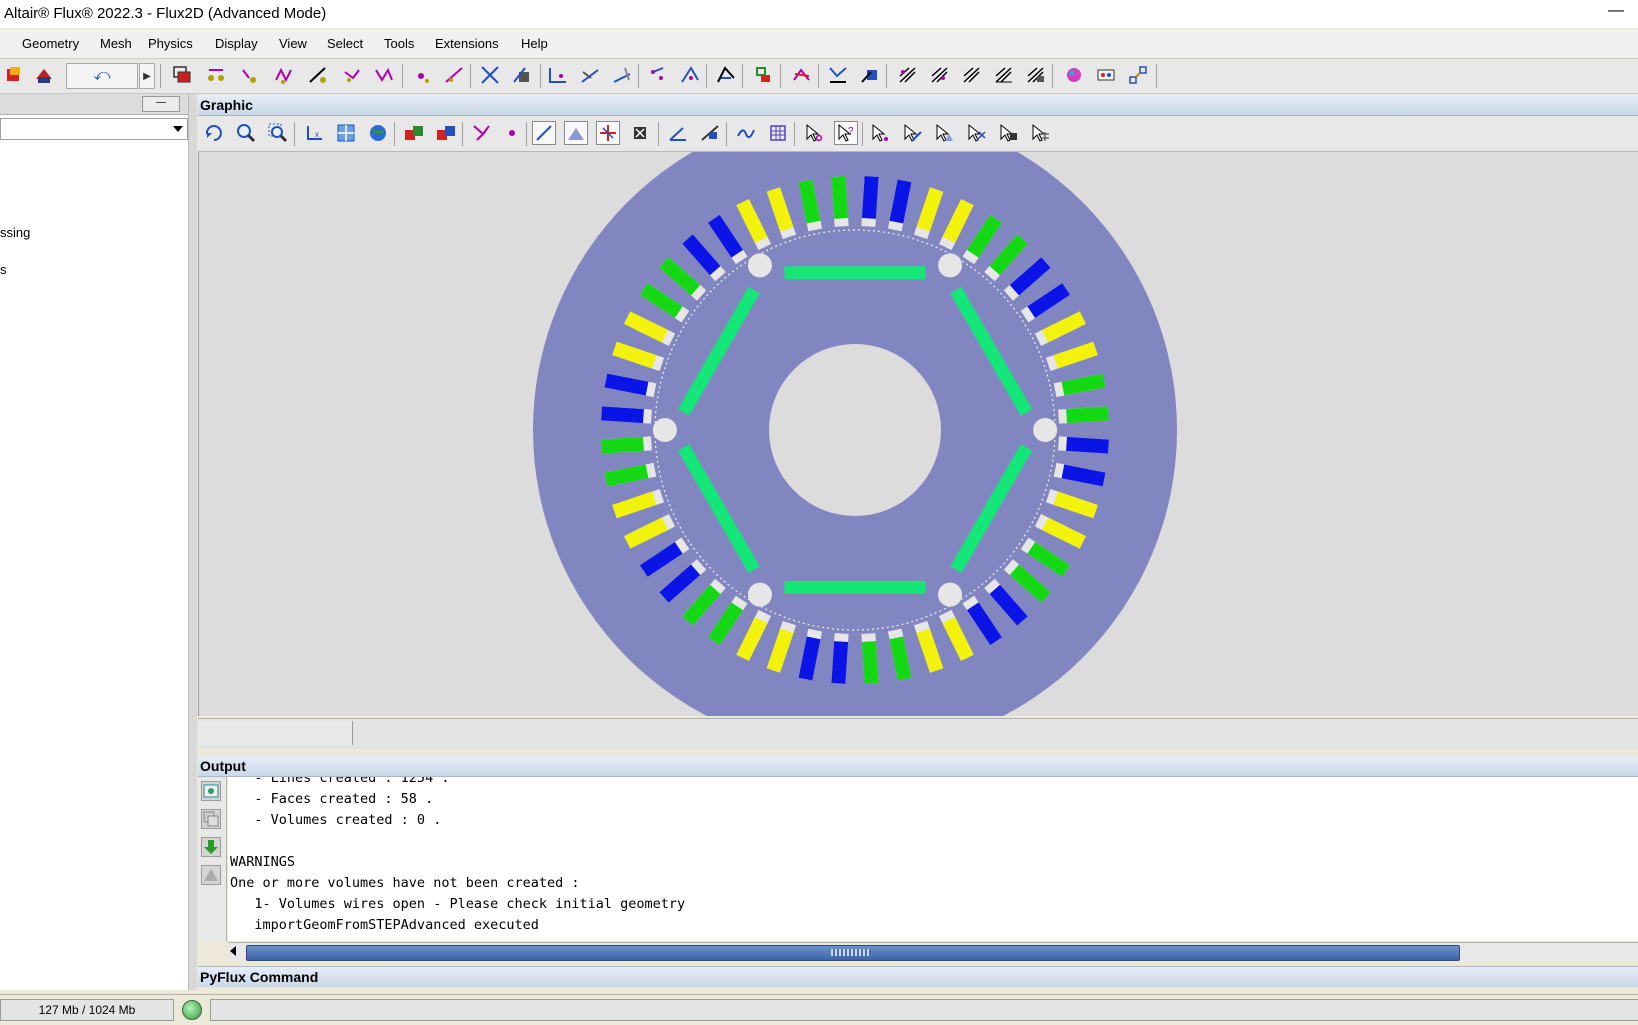  I want to click on tree-item: ssing, so click(15, 232).